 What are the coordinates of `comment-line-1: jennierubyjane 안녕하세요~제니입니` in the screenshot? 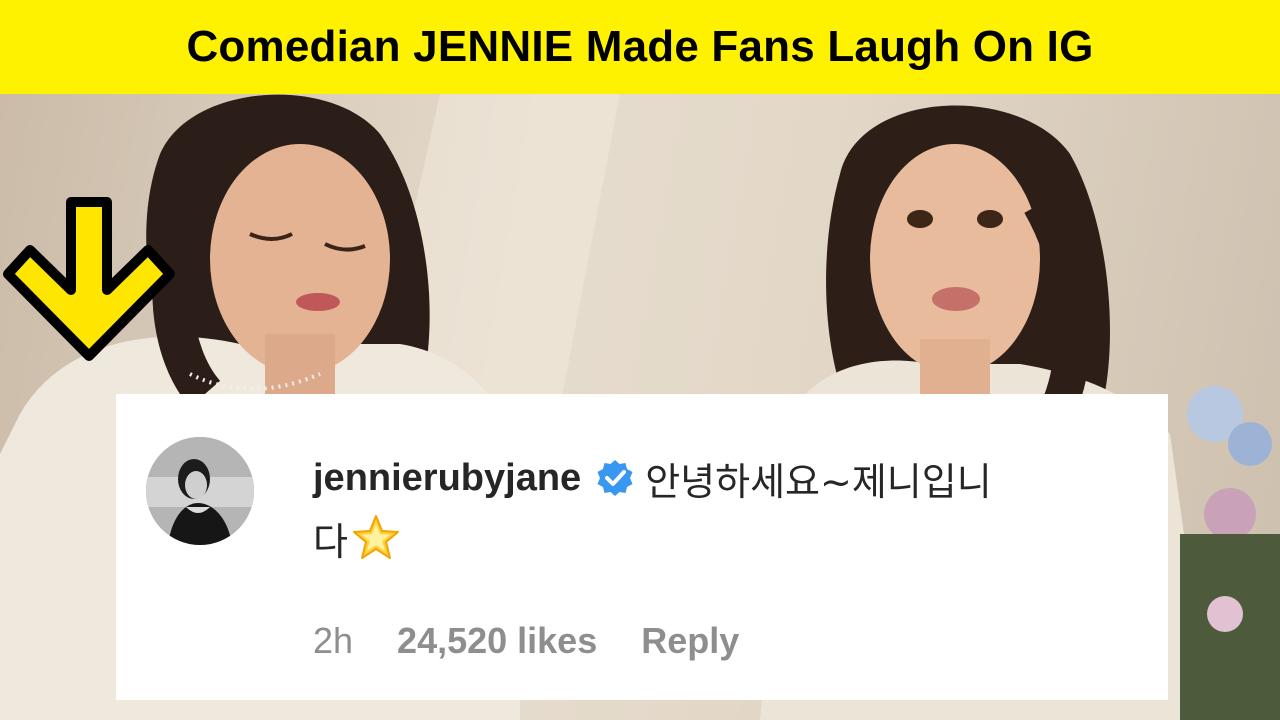 It's located at (652, 478).